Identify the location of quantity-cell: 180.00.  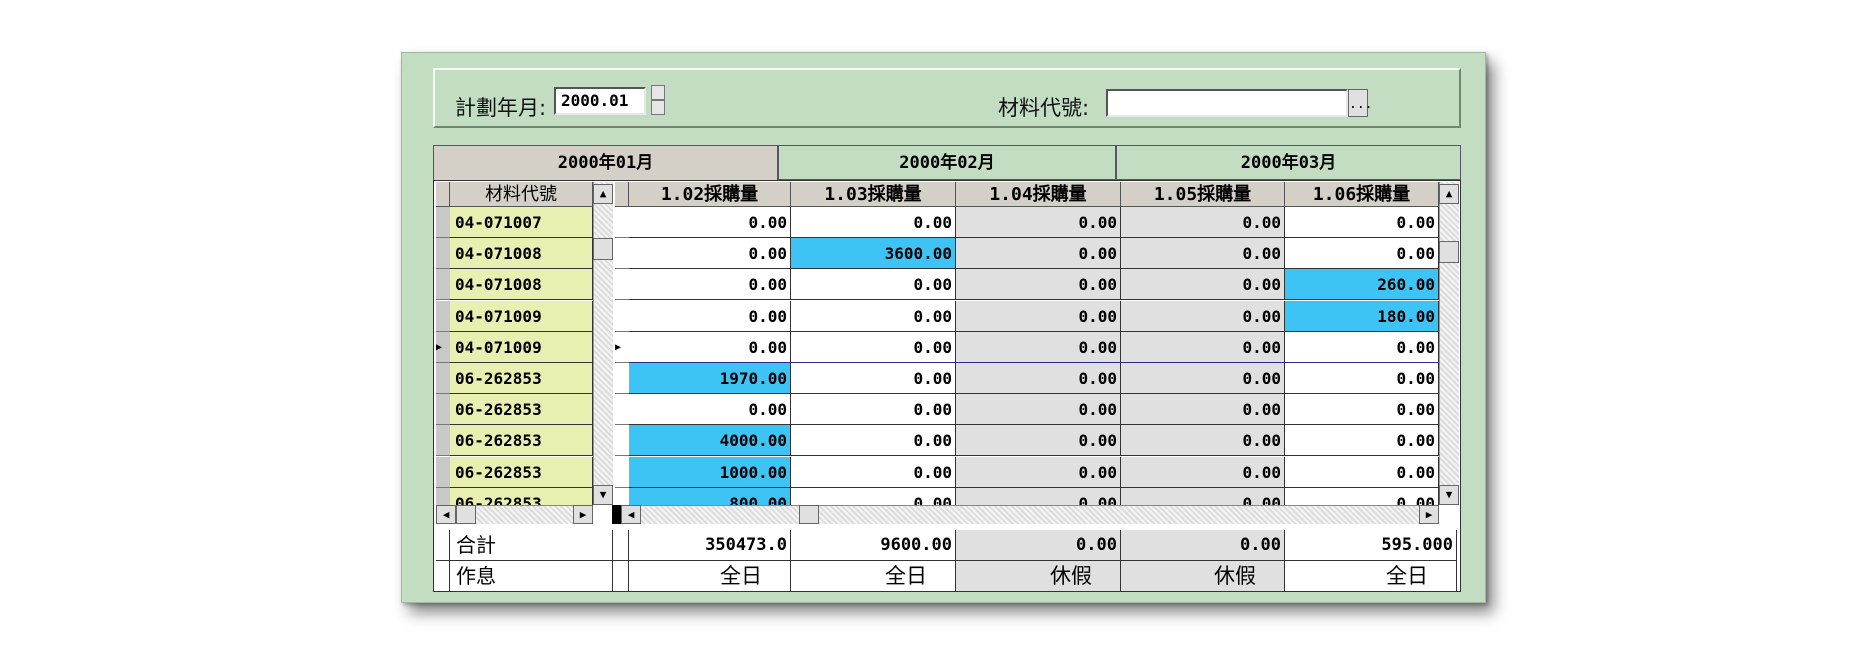
(1362, 316).